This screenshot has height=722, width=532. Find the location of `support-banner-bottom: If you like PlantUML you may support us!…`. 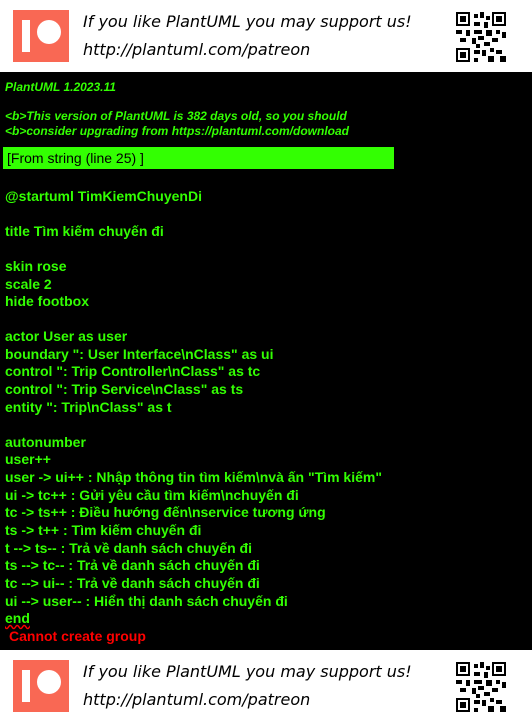

support-banner-bottom: If you like PlantUML you may support us!… is located at coordinates (266, 686).